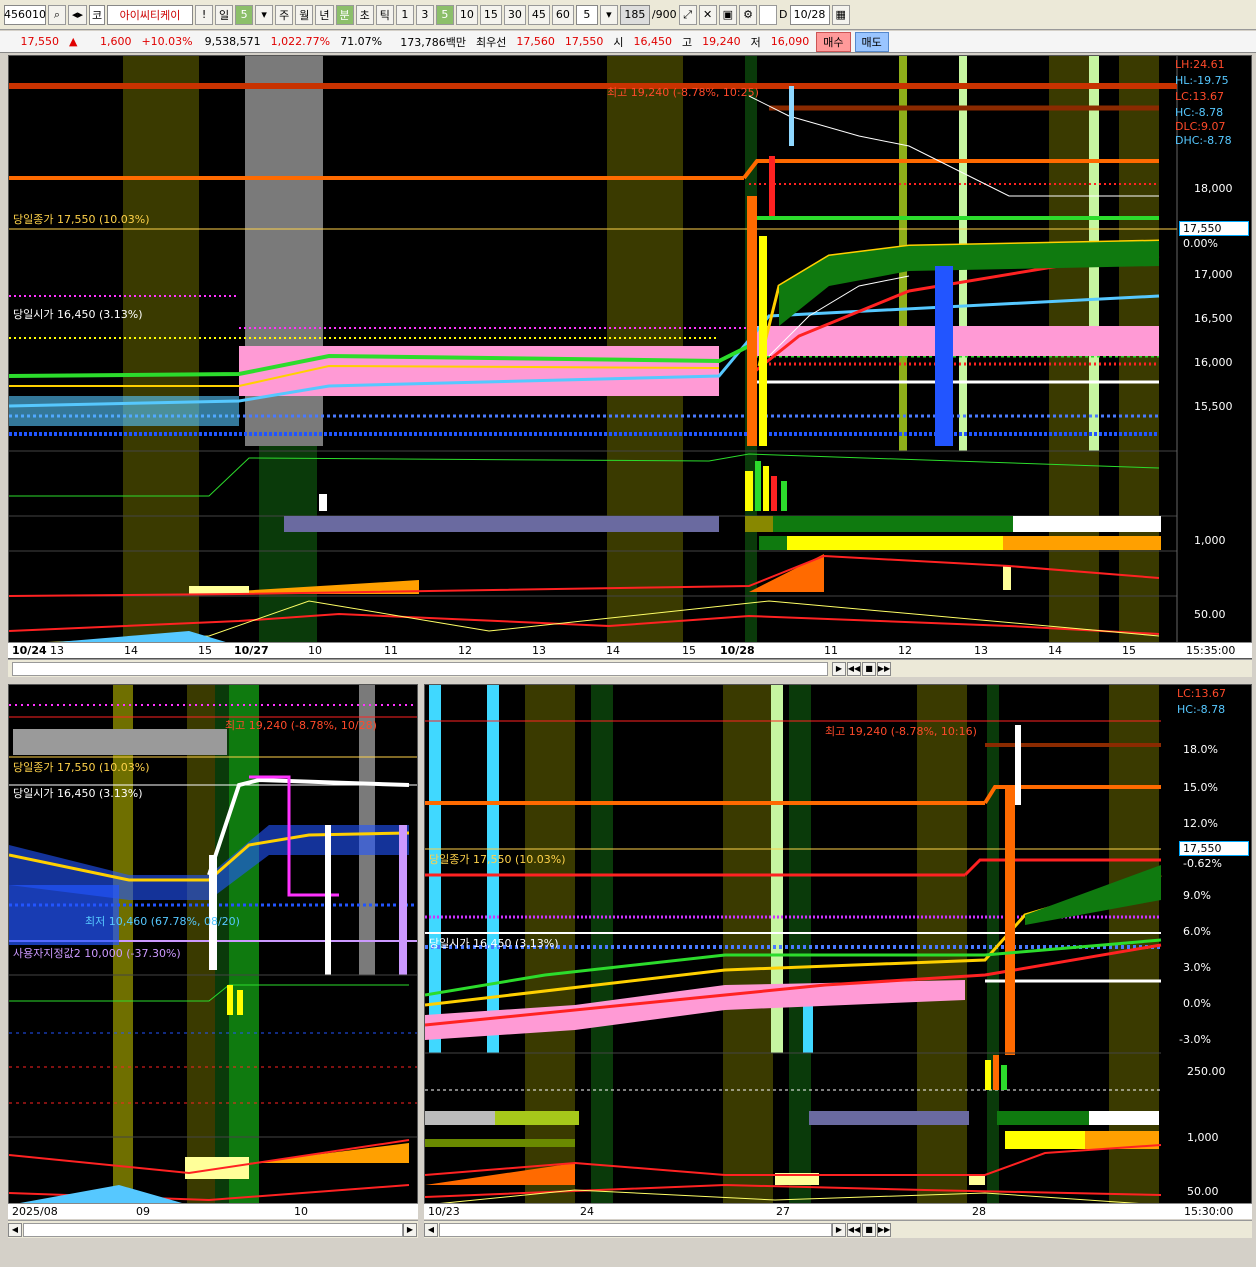 The image size is (1256, 1267). Describe the element at coordinates (300, 41) in the screenshot. I see `volume-ratio: 1,022.77%` at that location.